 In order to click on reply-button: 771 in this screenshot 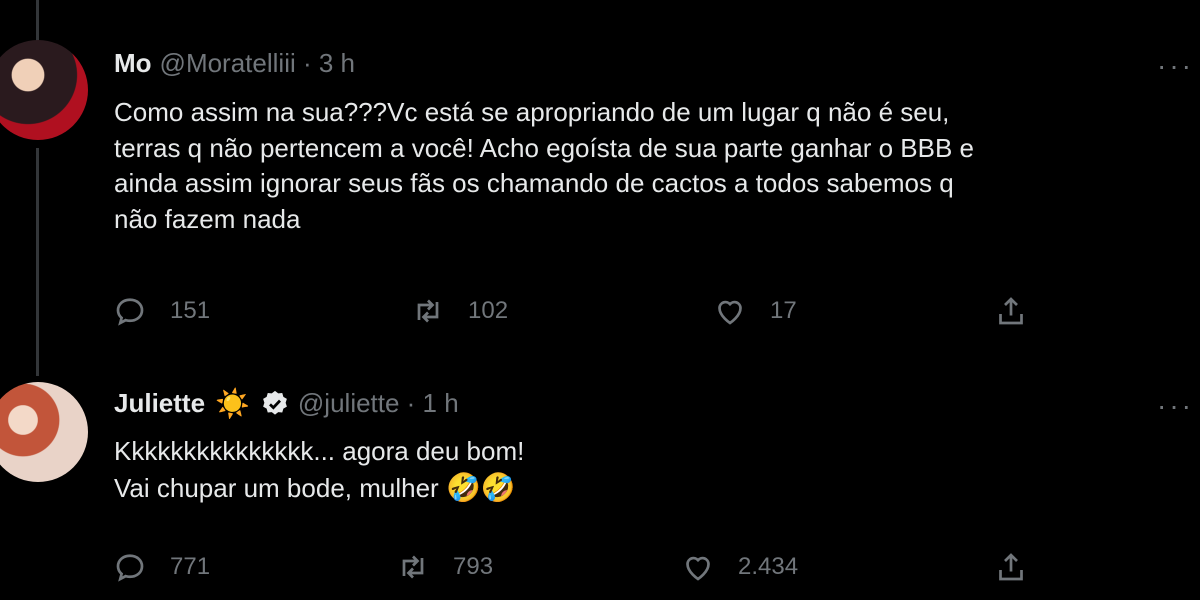, I will do `click(161, 567)`.